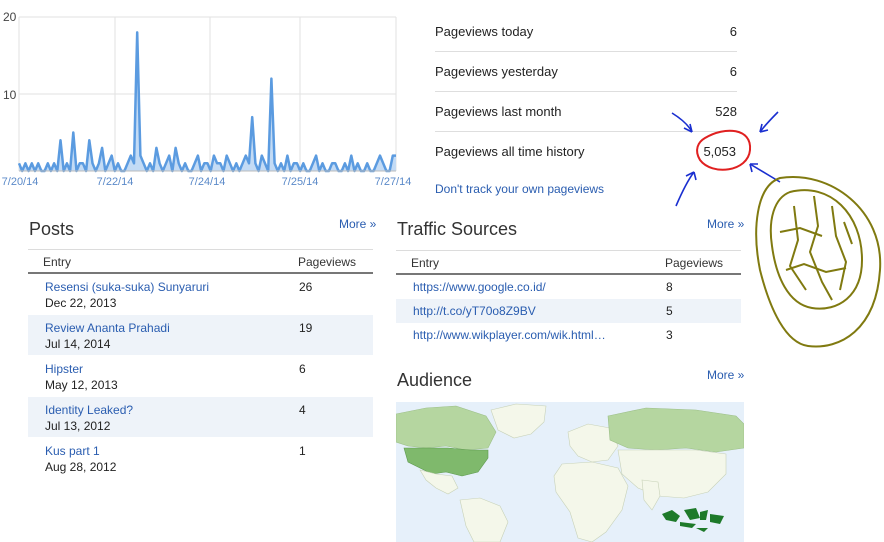  I want to click on post-title-link: Resensi (suka-suka) Sunyaruri, so click(127, 287).